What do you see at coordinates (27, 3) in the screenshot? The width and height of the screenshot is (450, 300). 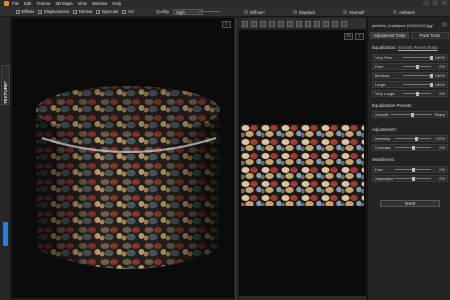 I see `menu-edit: Edit` at bounding box center [27, 3].